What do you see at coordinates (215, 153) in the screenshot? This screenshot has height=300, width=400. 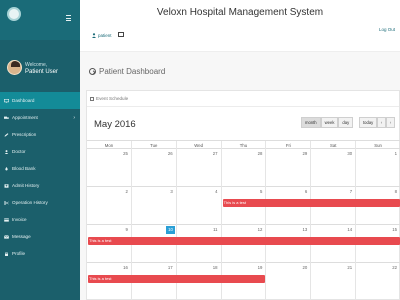 I see `day-number: 27` at bounding box center [215, 153].